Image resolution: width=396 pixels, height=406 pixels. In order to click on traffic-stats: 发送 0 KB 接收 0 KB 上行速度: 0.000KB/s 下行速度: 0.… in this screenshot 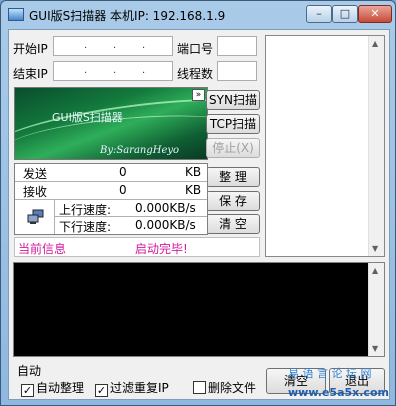, I will do `click(111, 199)`.